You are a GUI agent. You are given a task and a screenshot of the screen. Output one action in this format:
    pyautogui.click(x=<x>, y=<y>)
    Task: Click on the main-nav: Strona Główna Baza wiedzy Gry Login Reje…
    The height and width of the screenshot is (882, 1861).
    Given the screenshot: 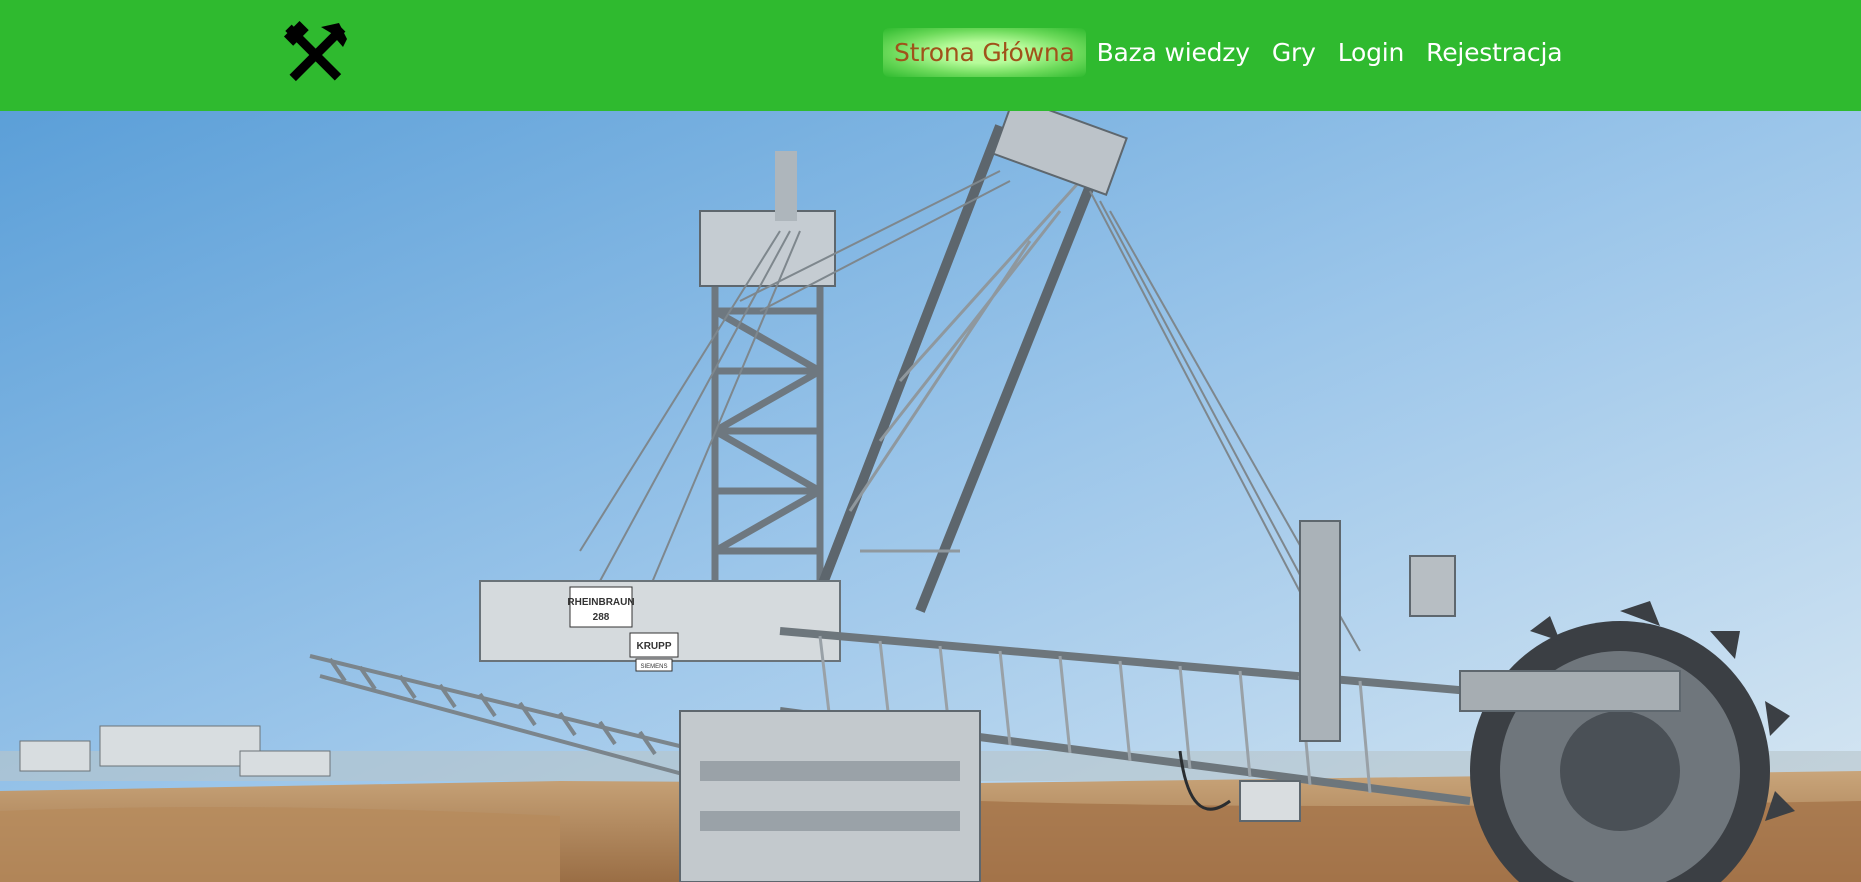 What is the action you would take?
    pyautogui.click(x=1228, y=52)
    